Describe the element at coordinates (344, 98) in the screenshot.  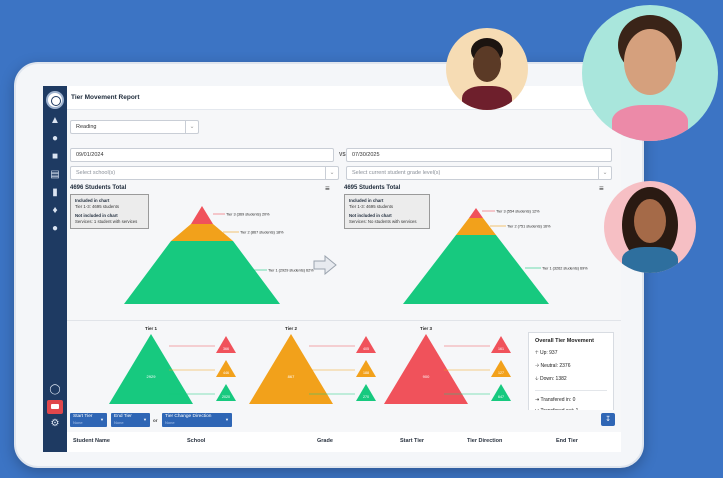
I see `header: Tier Movement Report` at that location.